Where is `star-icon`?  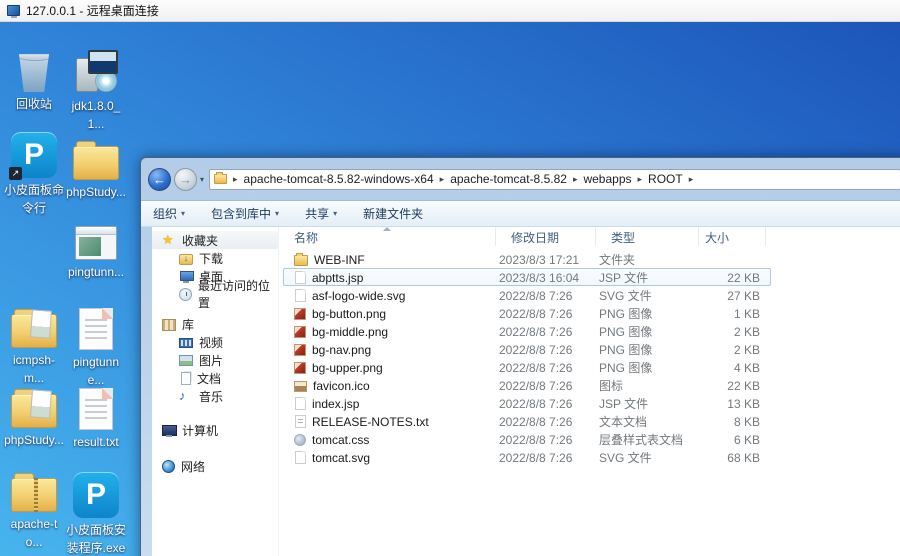 star-icon is located at coordinates (169, 240).